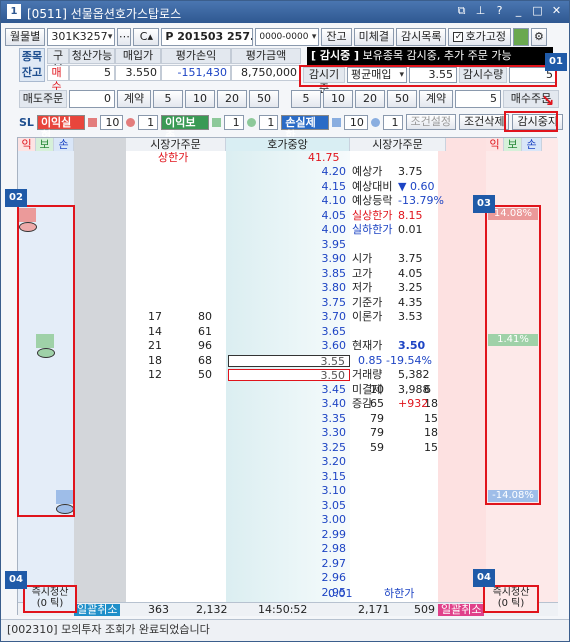 The width and height of the screenshot is (570, 642). Describe the element at coordinates (289, 476) in the screenshot. I see `price-cell: 3.15` at that location.